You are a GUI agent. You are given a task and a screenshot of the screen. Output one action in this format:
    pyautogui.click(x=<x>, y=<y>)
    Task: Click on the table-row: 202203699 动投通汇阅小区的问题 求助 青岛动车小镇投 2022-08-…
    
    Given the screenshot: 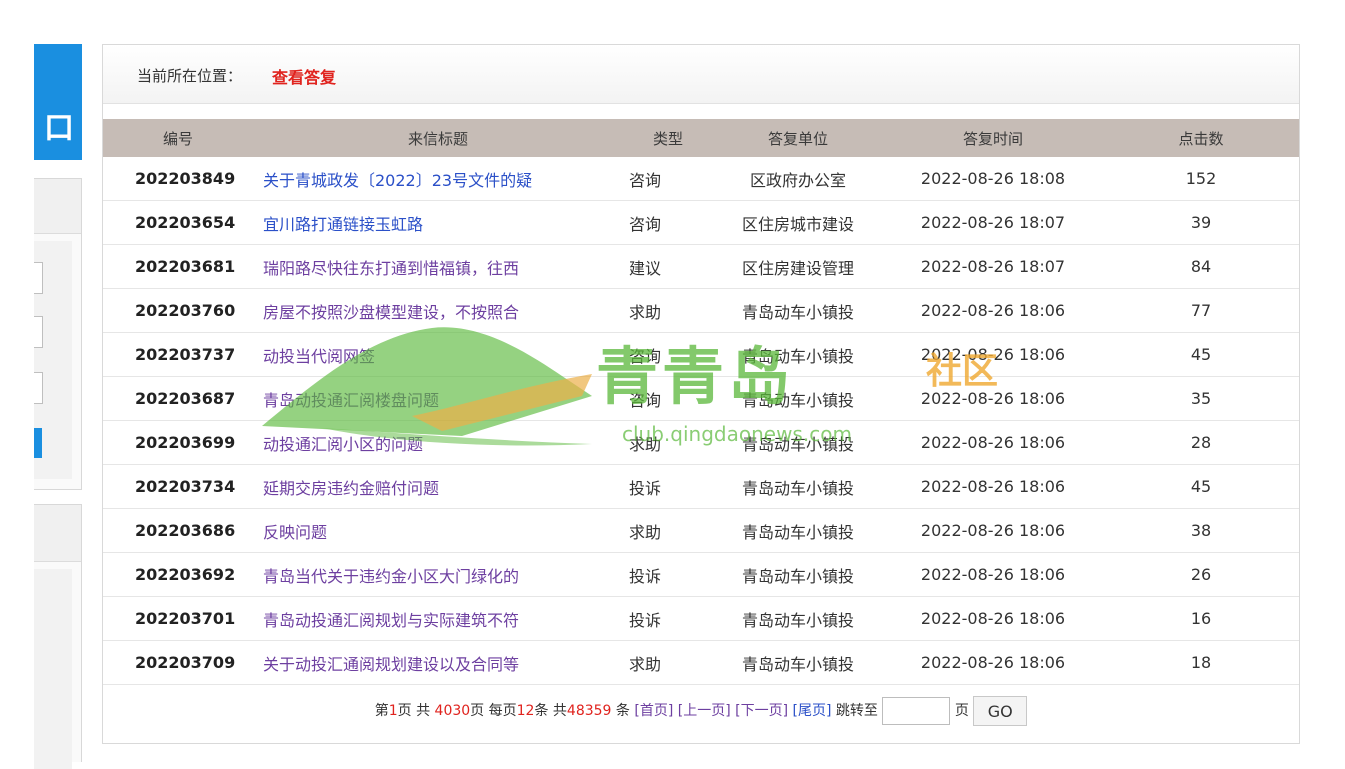 What is the action you would take?
    pyautogui.click(x=701, y=442)
    